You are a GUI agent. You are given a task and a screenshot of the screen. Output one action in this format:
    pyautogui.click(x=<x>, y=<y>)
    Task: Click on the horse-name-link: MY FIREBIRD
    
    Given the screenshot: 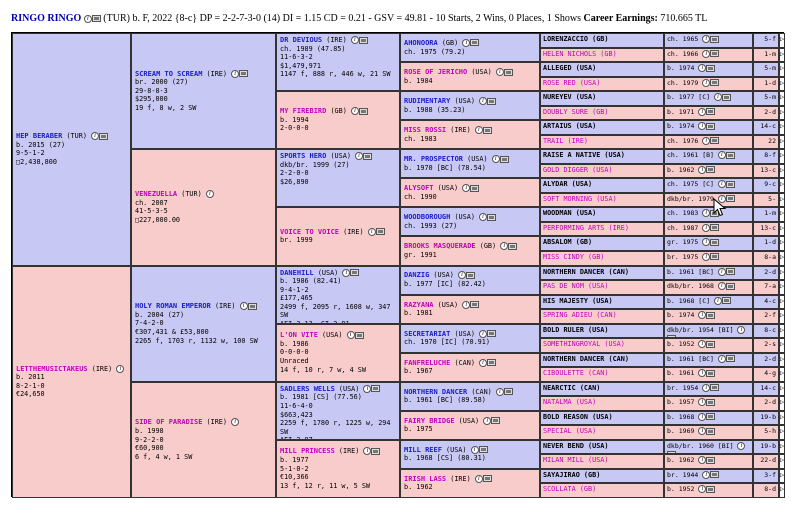 What is the action you would take?
    pyautogui.click(x=303, y=111)
    